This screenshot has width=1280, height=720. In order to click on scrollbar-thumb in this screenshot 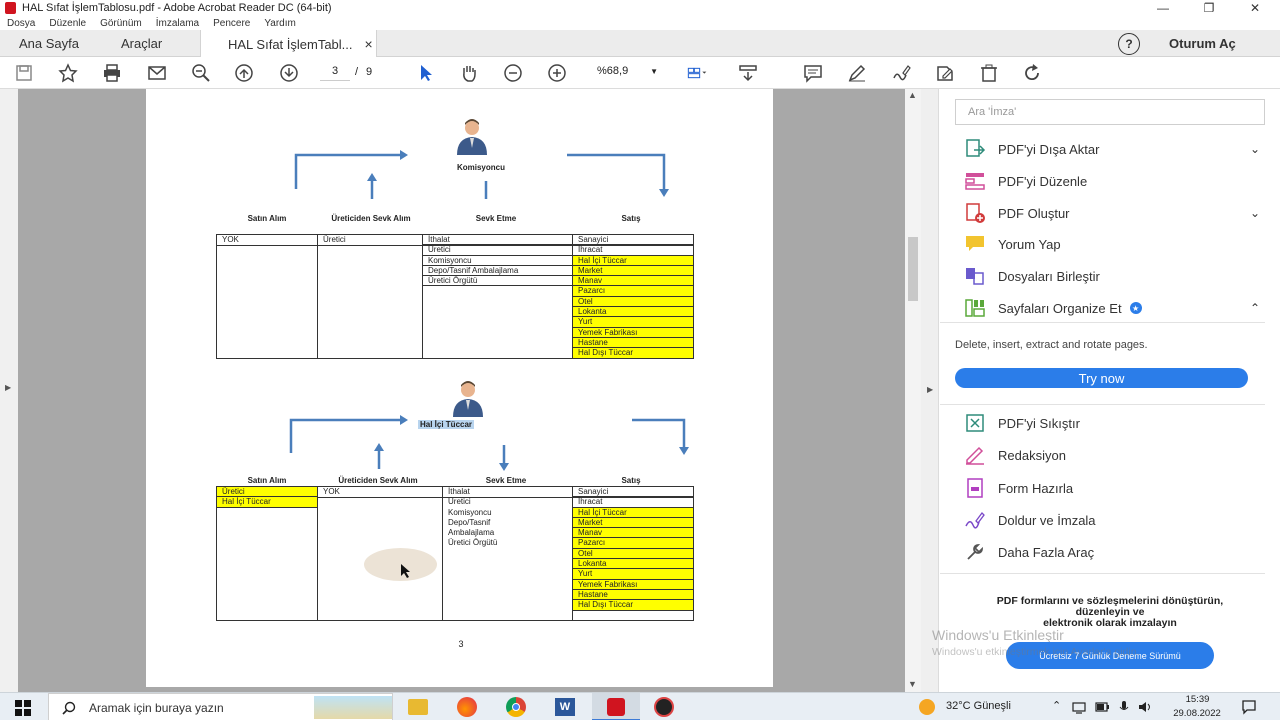, I will do `click(913, 269)`.